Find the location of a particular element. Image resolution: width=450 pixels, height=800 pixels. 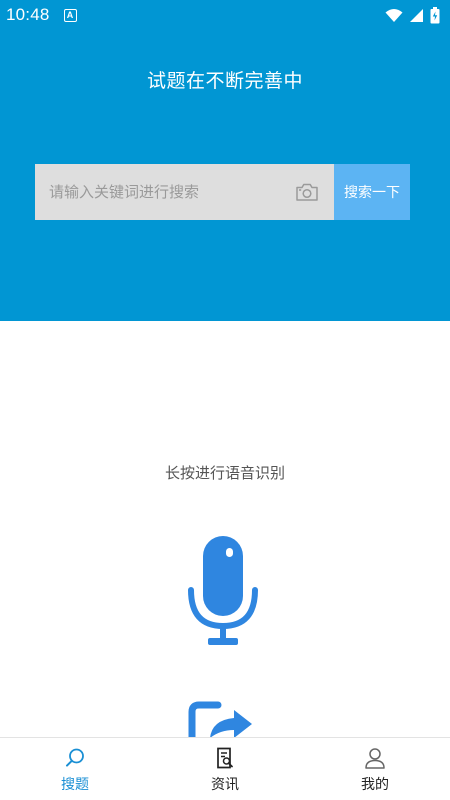

nav-label-news: 资讯 is located at coordinates (225, 785).